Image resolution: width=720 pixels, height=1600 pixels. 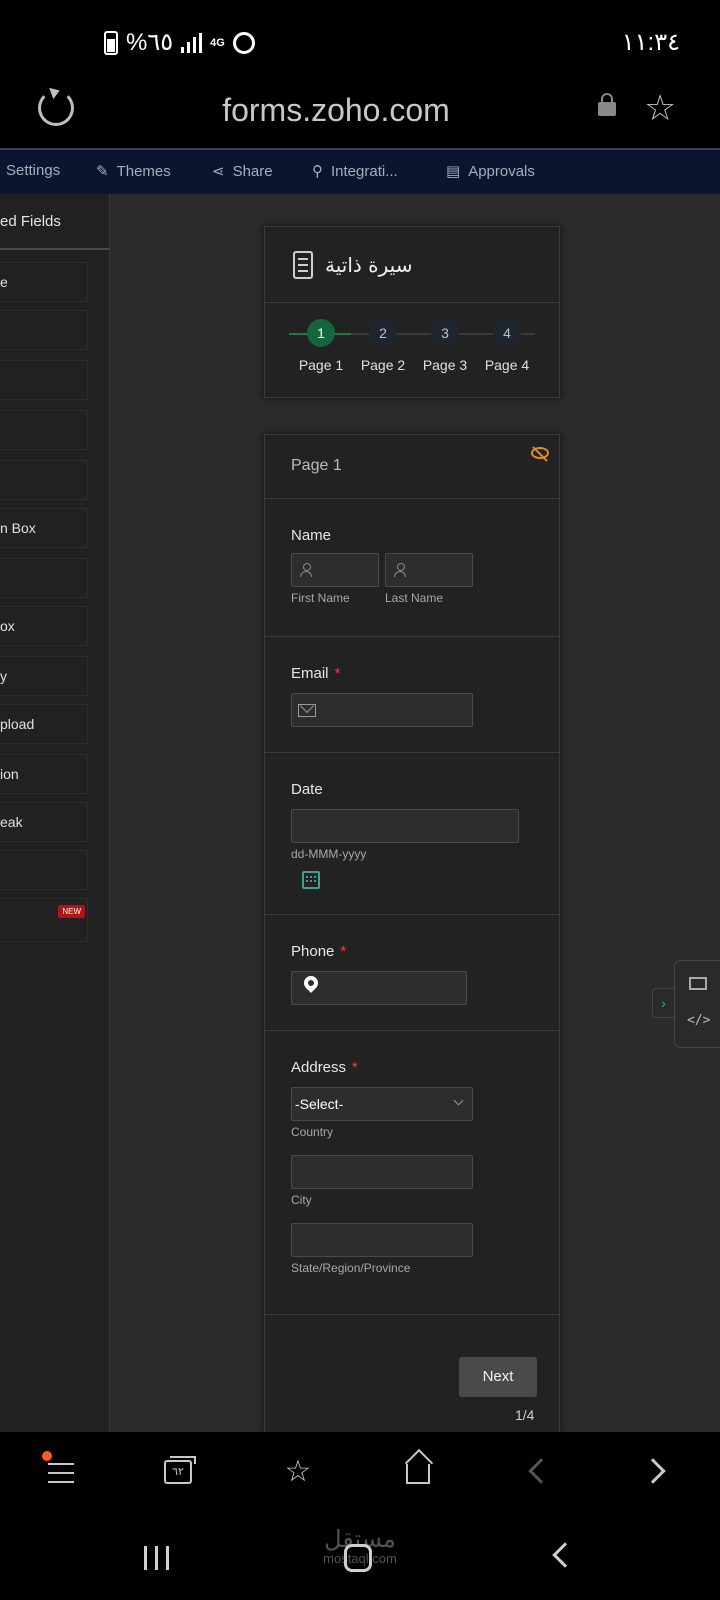 I want to click on palette-item: ox, so click(x=44, y=626).